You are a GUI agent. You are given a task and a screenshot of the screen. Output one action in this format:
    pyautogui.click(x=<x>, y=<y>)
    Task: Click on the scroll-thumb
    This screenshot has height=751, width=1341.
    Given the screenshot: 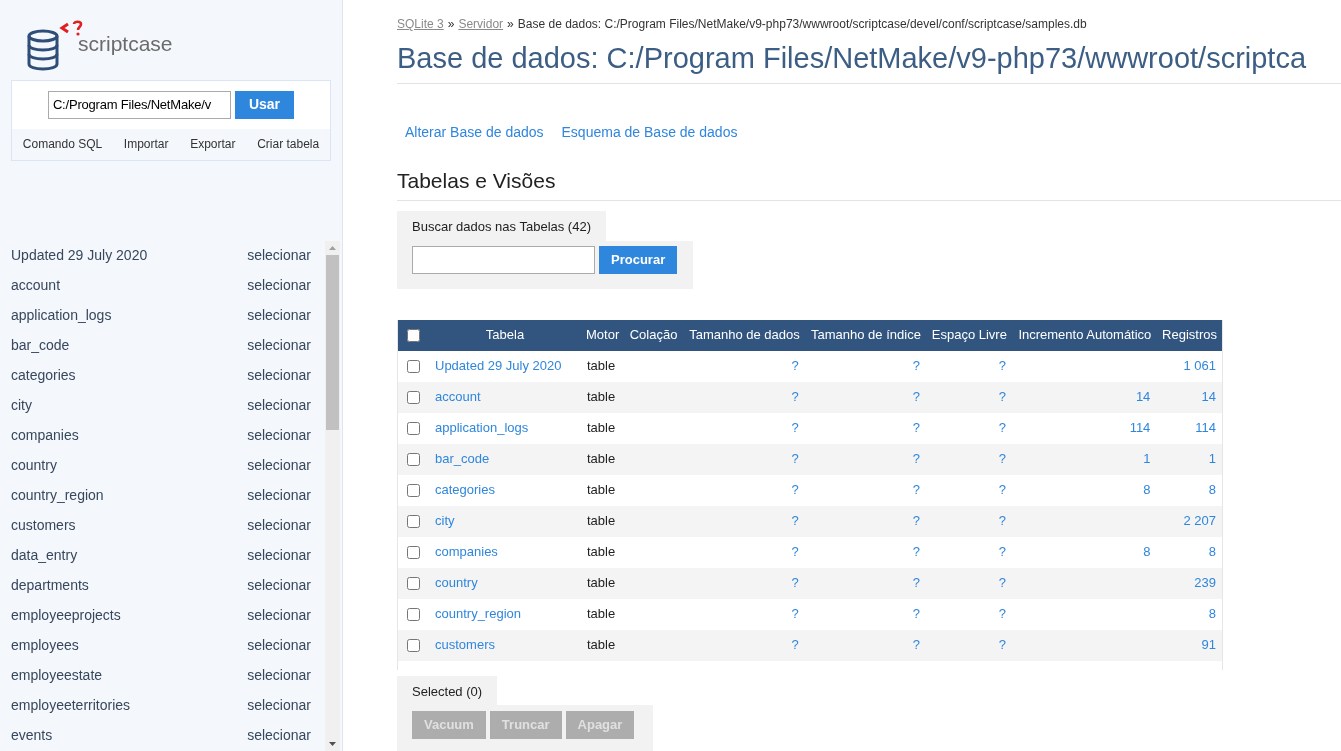 What is the action you would take?
    pyautogui.click(x=332, y=342)
    